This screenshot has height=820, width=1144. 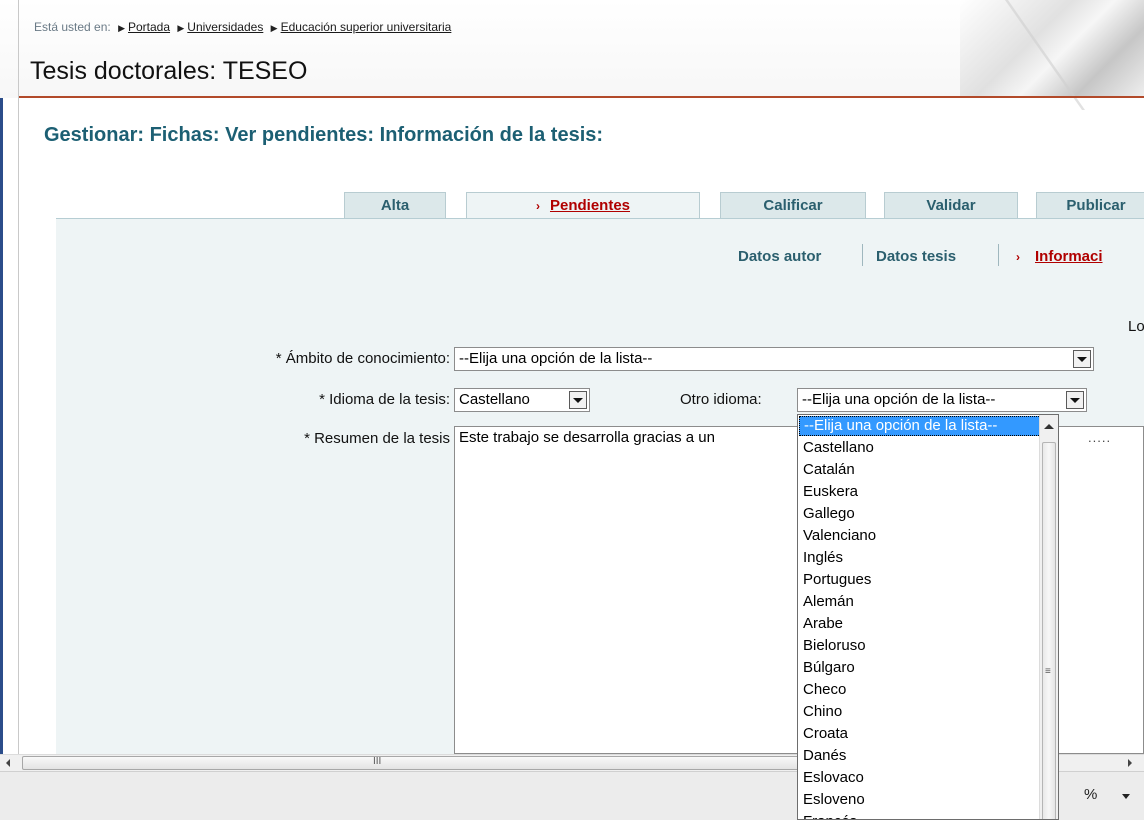 What do you see at coordinates (928, 668) in the screenshot?
I see `dropdown-option: Búlgaro` at bounding box center [928, 668].